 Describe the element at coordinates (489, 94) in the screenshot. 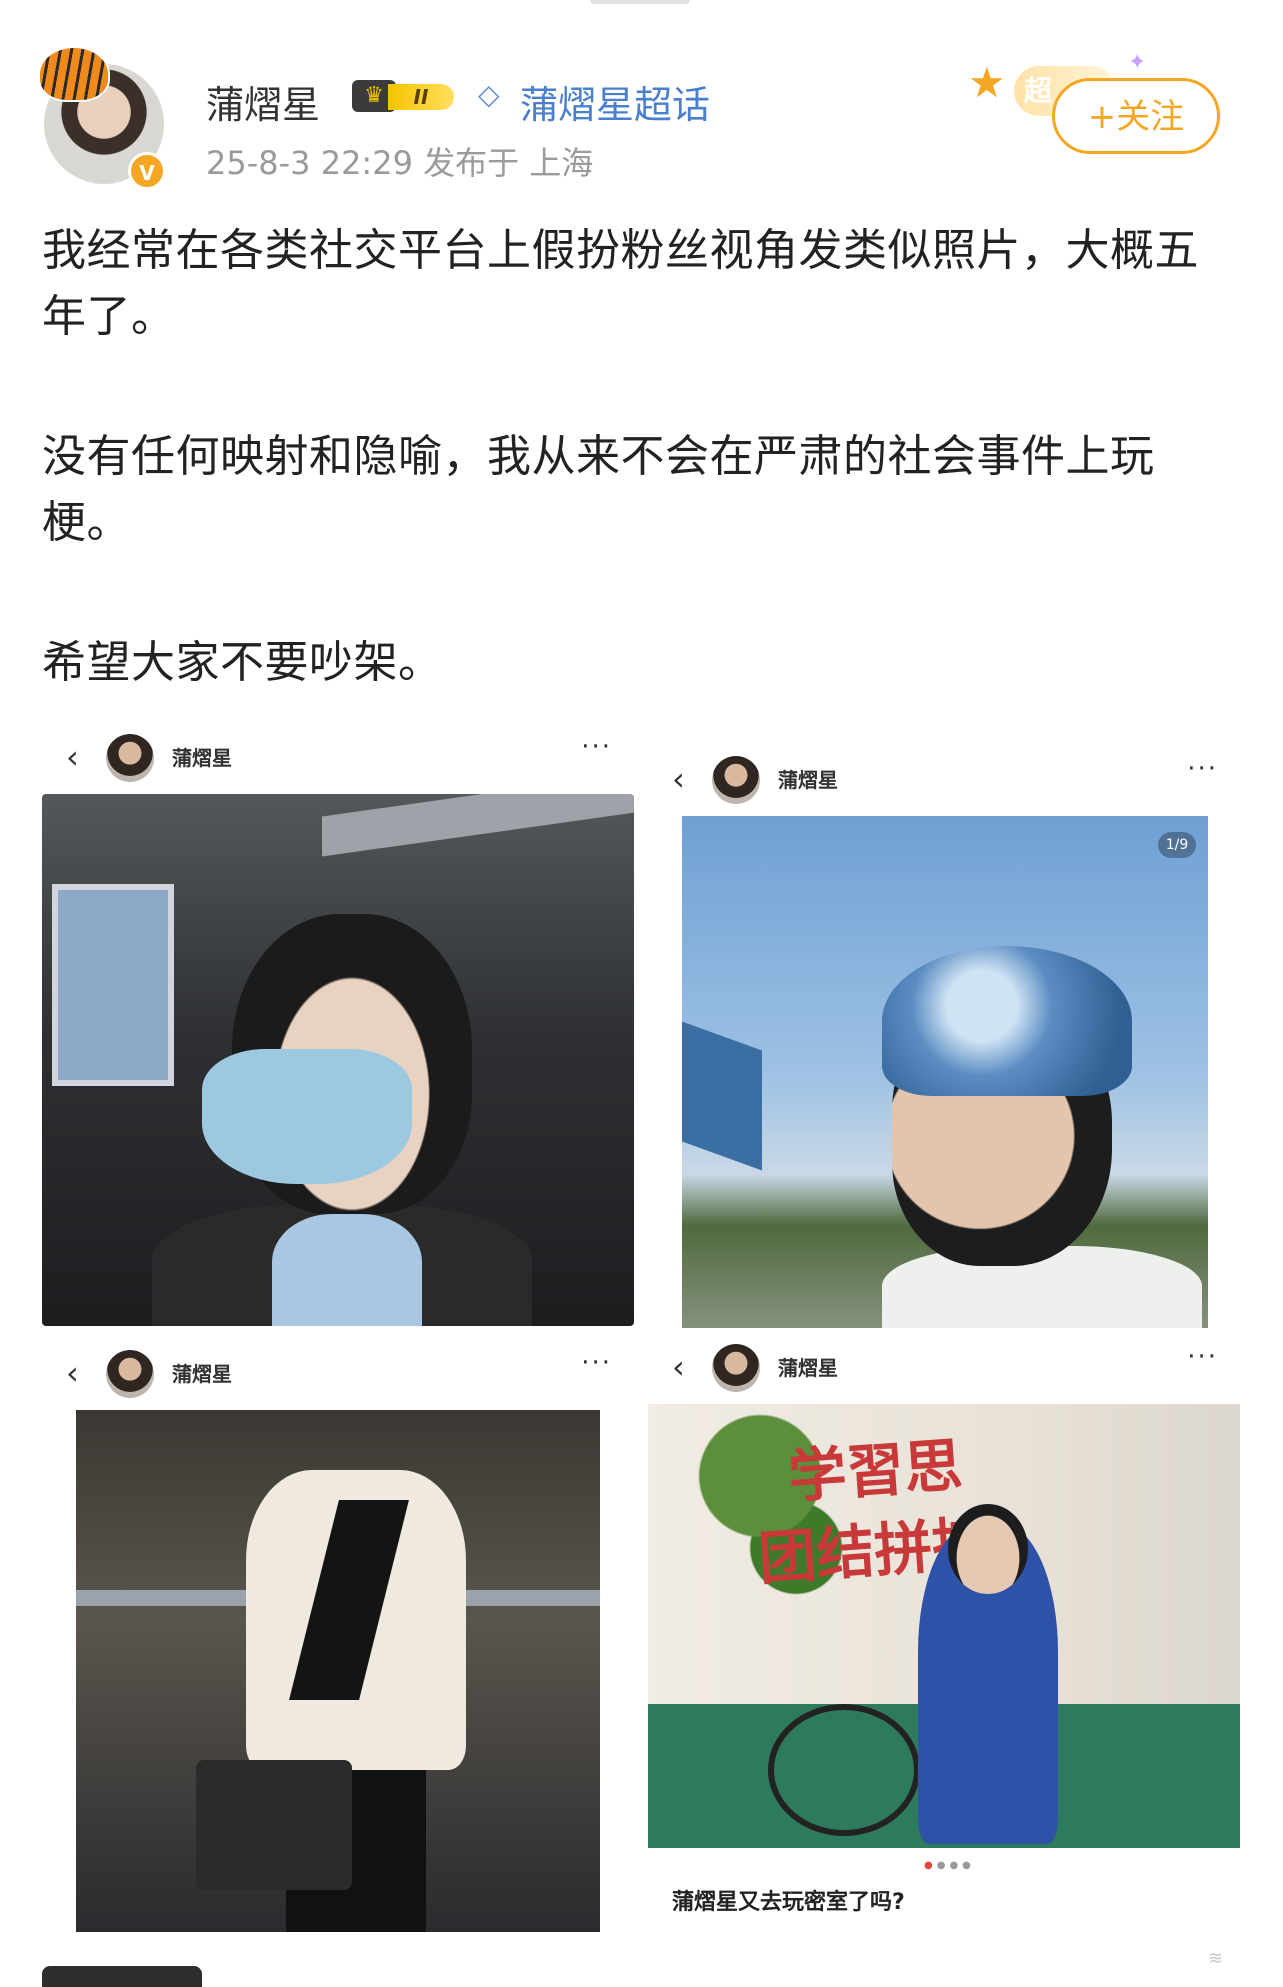

I see `diamond-icon: ◇` at that location.